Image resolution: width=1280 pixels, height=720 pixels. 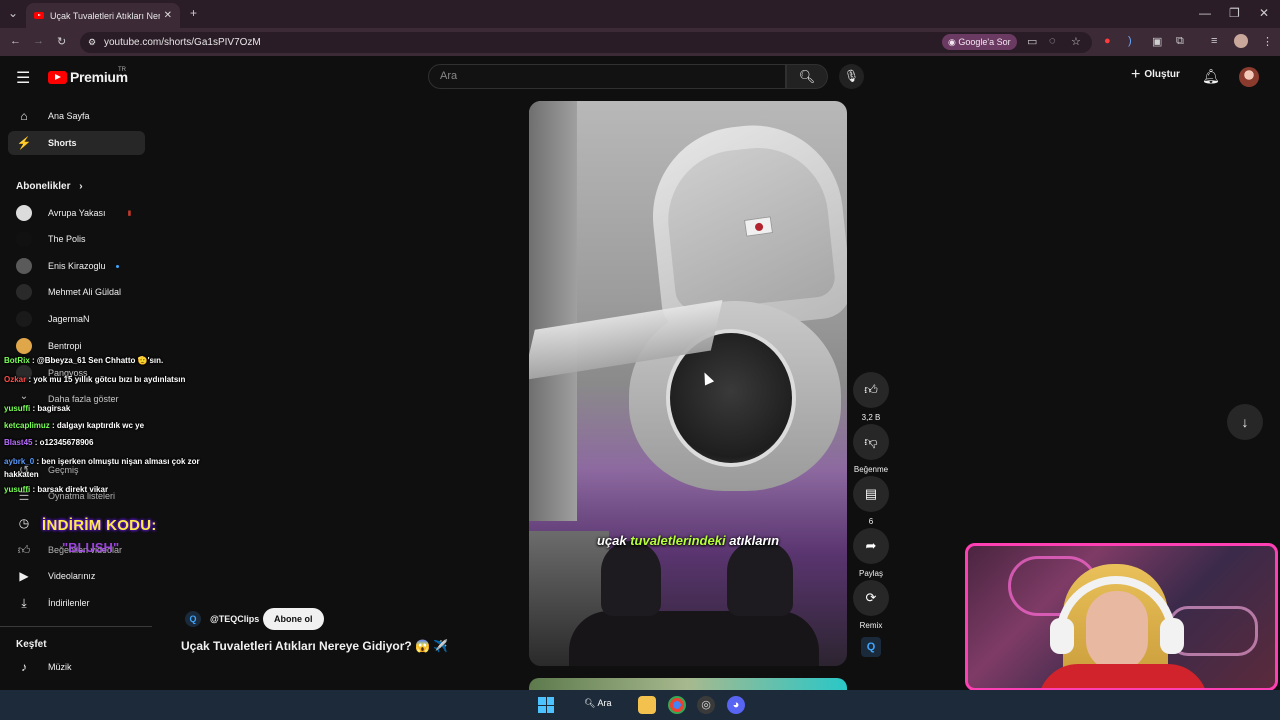 I want to click on app-icon: ◎, so click(x=706, y=705).